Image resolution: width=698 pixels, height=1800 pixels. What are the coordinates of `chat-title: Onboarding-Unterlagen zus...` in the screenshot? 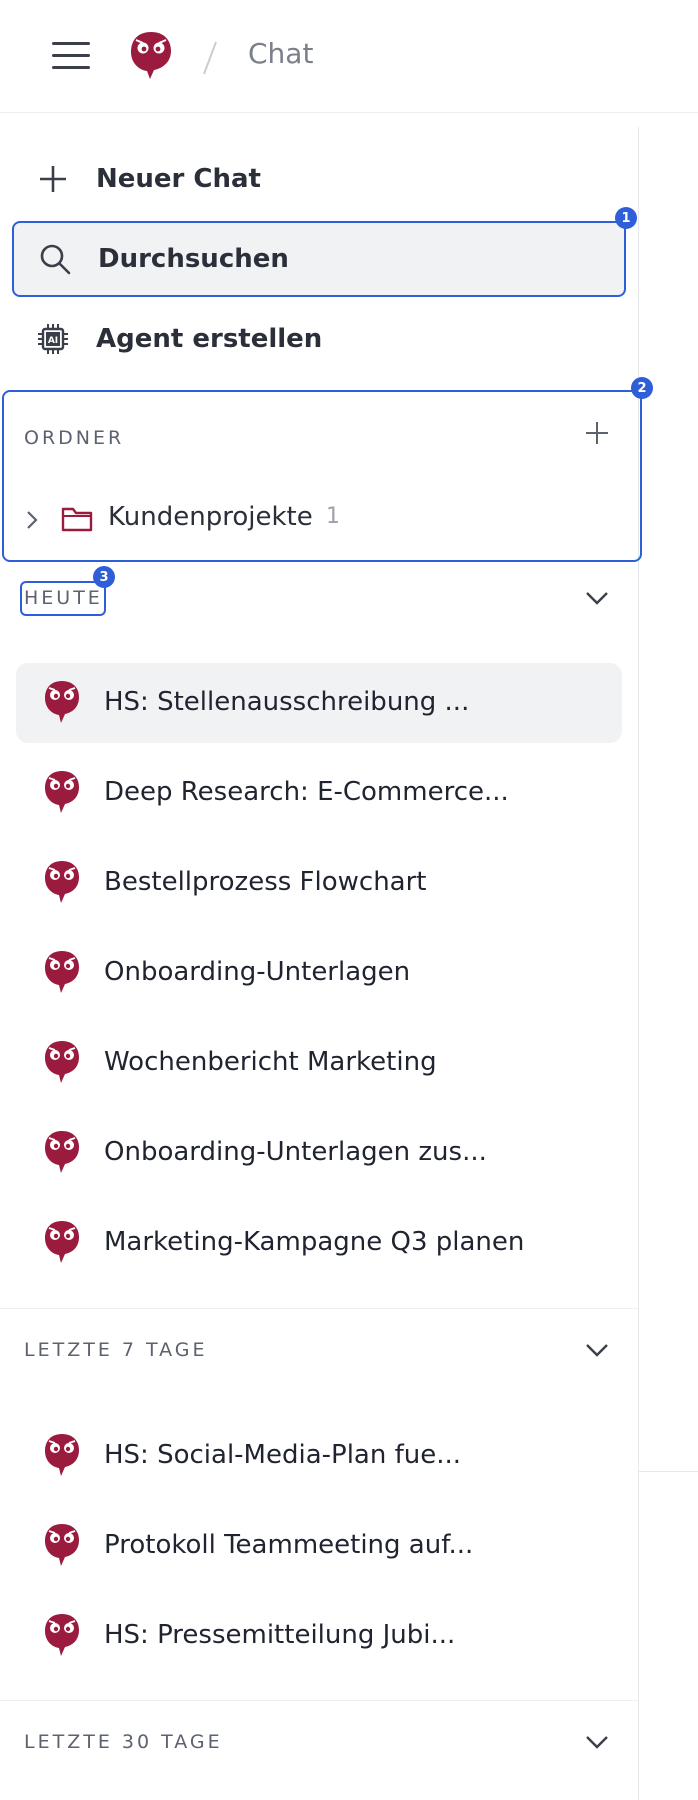 It's located at (295, 1152).